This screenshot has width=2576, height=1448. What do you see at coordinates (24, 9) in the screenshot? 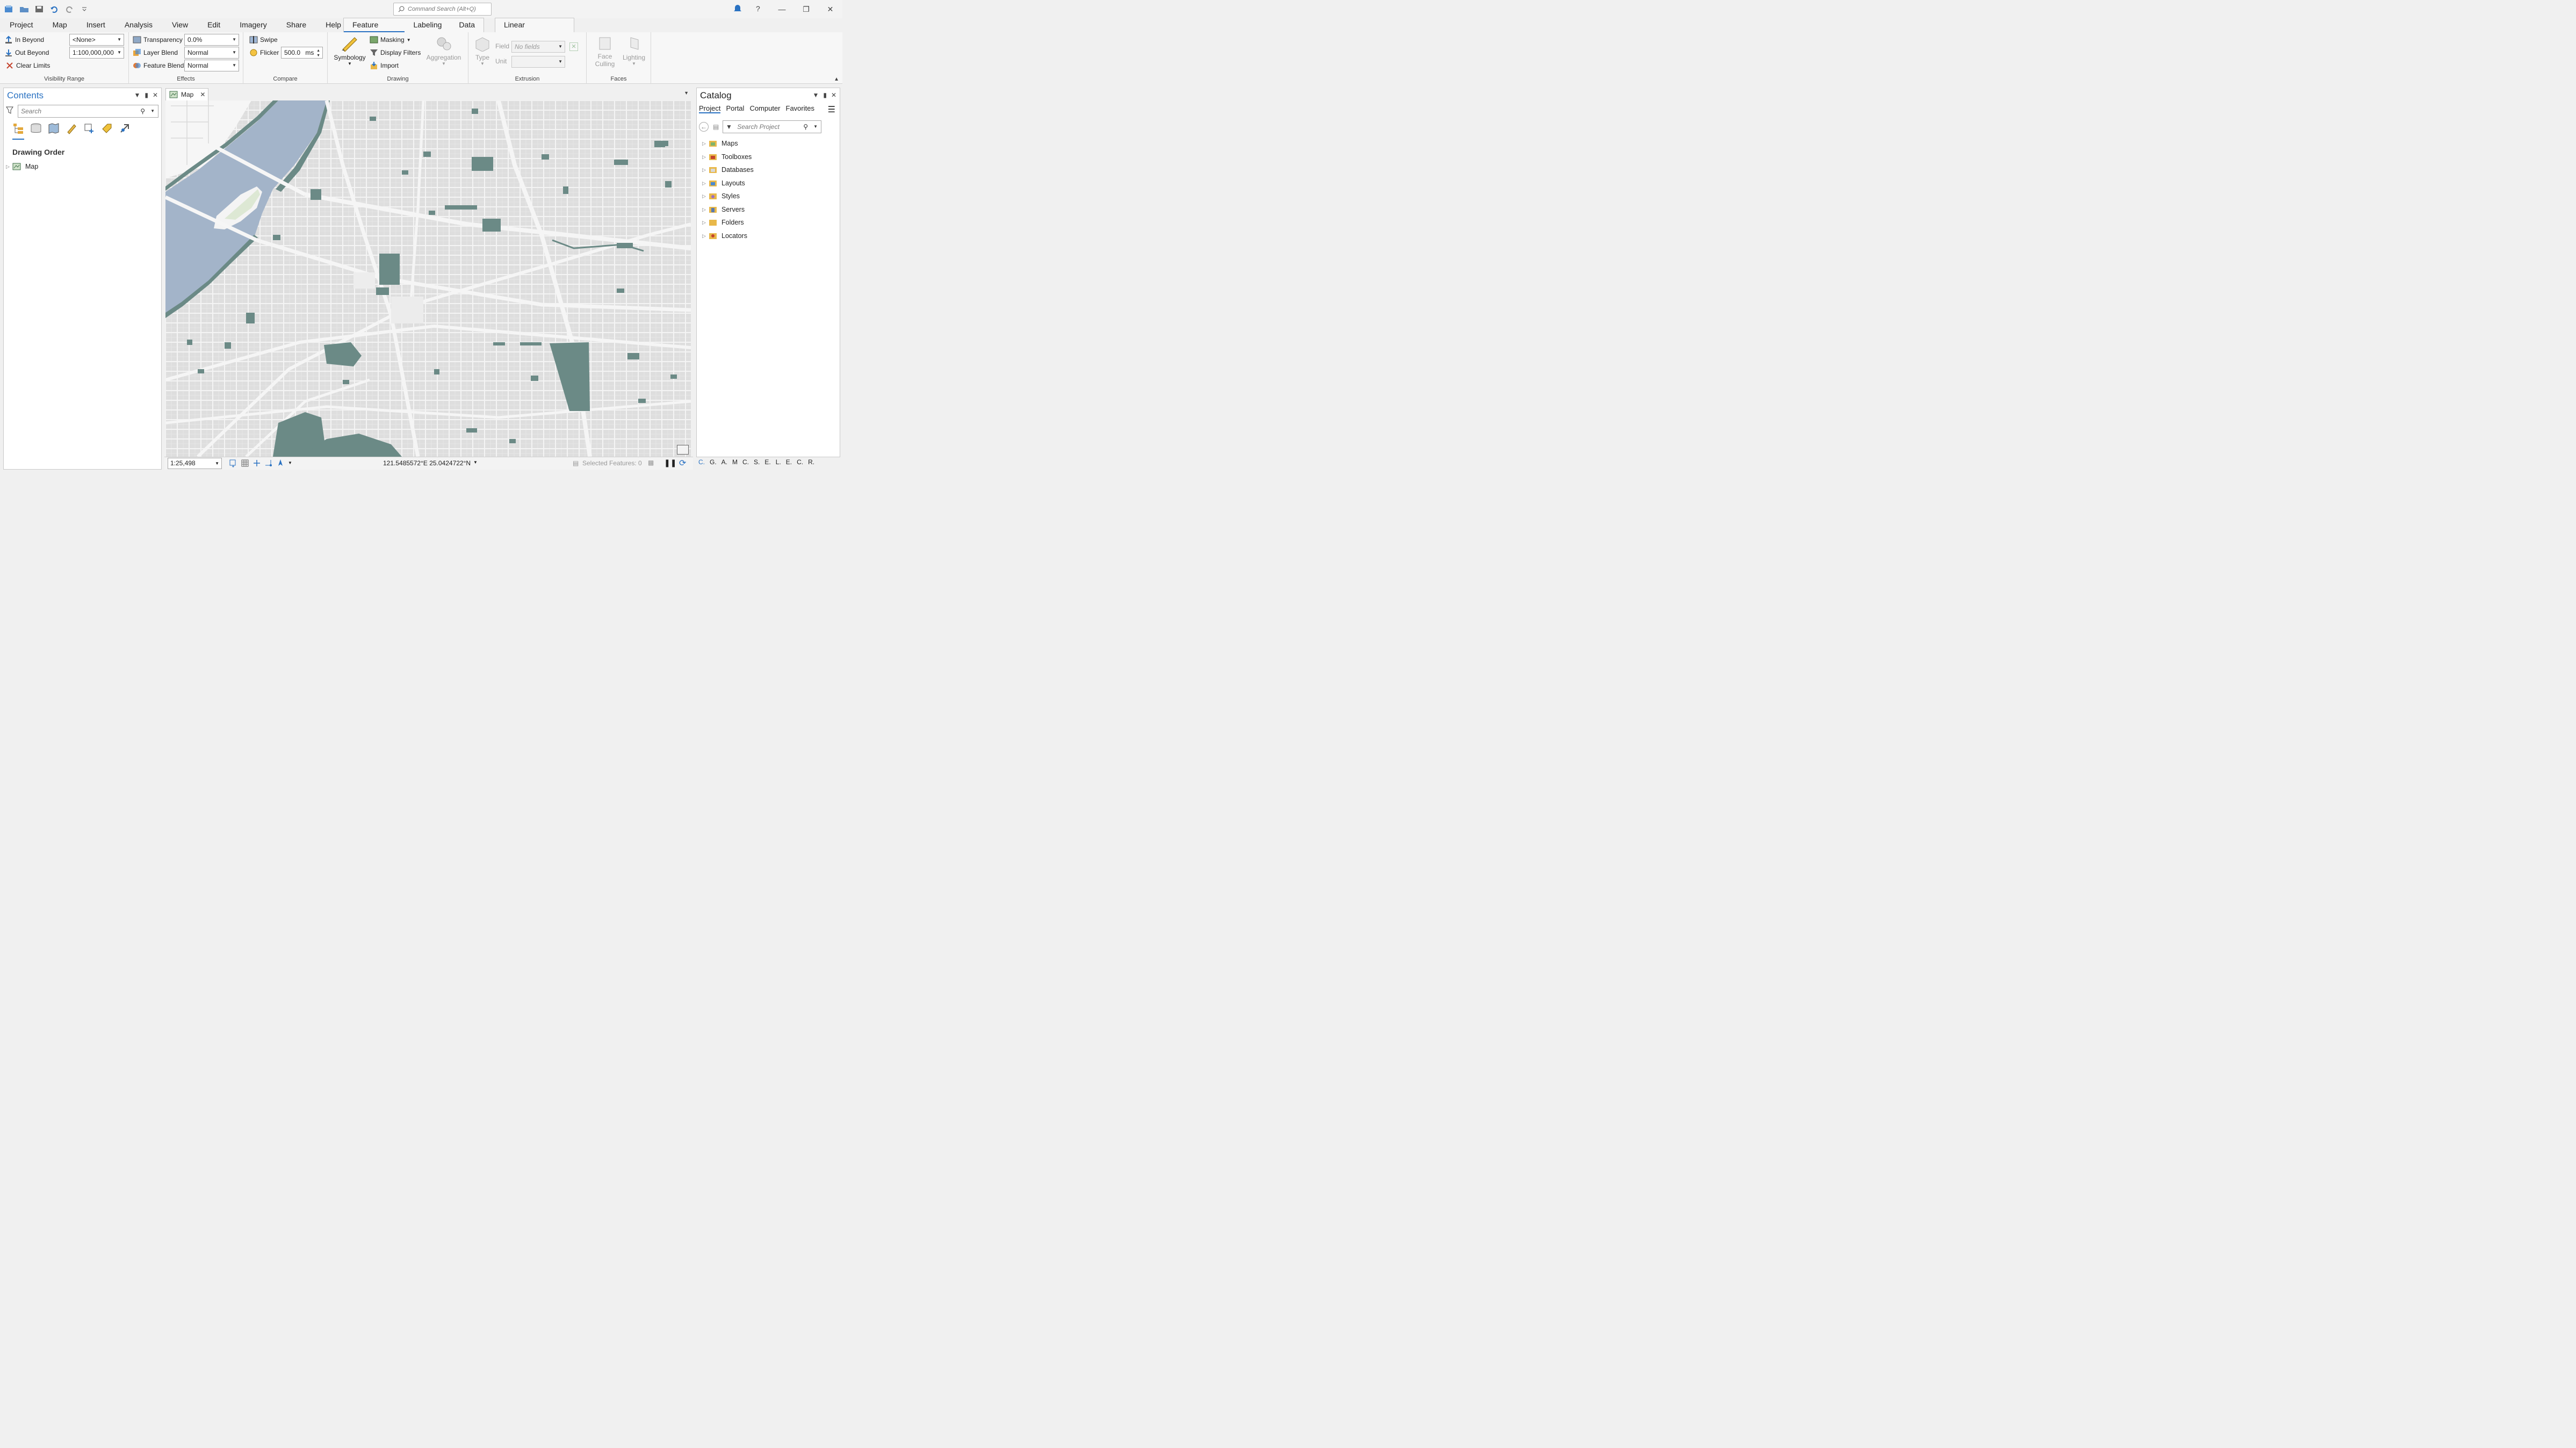
I see `open-project-icon` at bounding box center [24, 9].